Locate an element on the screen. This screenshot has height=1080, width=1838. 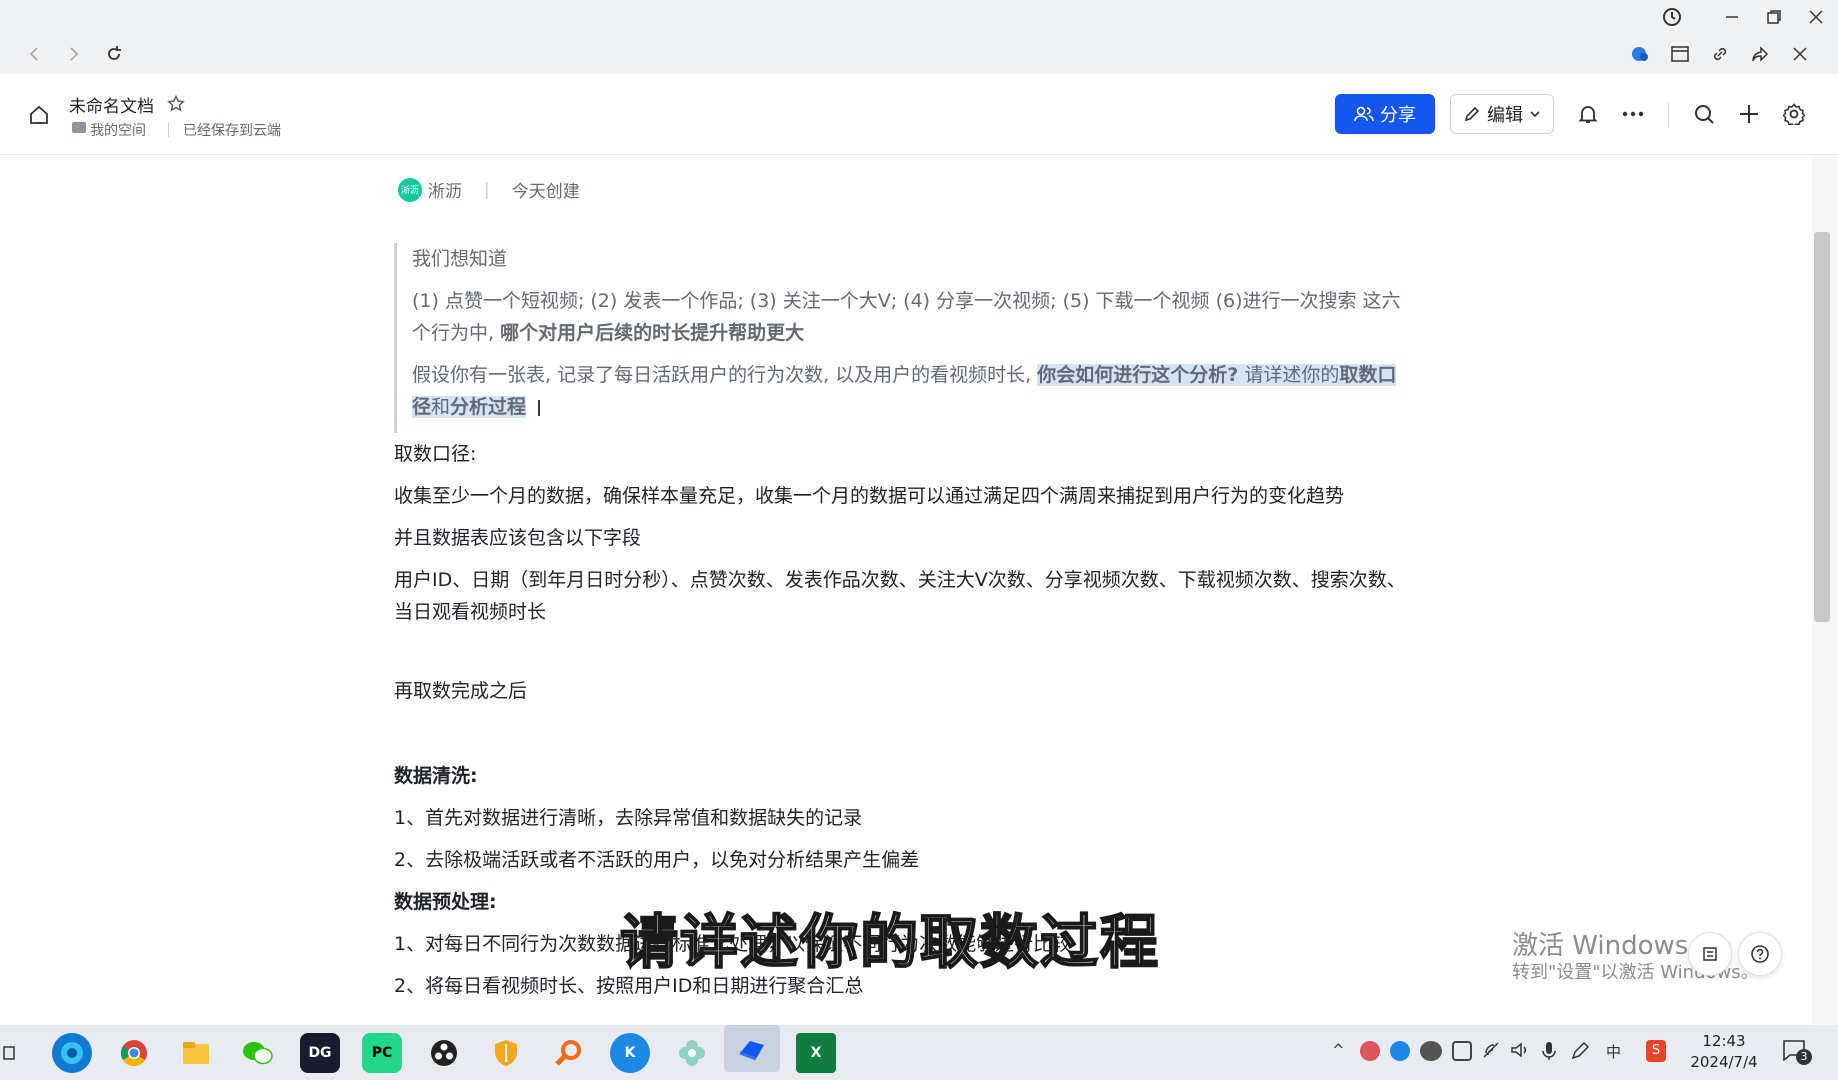
paragraph: 1、首先对数据进行清晰，去除异常值和数据缺失的记录 is located at coordinates (904, 818).